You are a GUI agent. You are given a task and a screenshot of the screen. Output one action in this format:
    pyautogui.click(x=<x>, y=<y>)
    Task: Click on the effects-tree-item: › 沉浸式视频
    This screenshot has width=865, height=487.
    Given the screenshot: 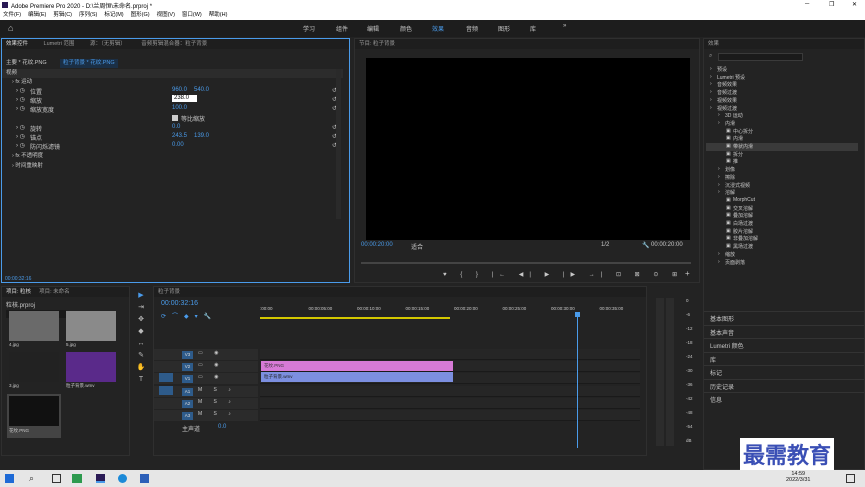 What is the action you would take?
    pyautogui.click(x=782, y=186)
    